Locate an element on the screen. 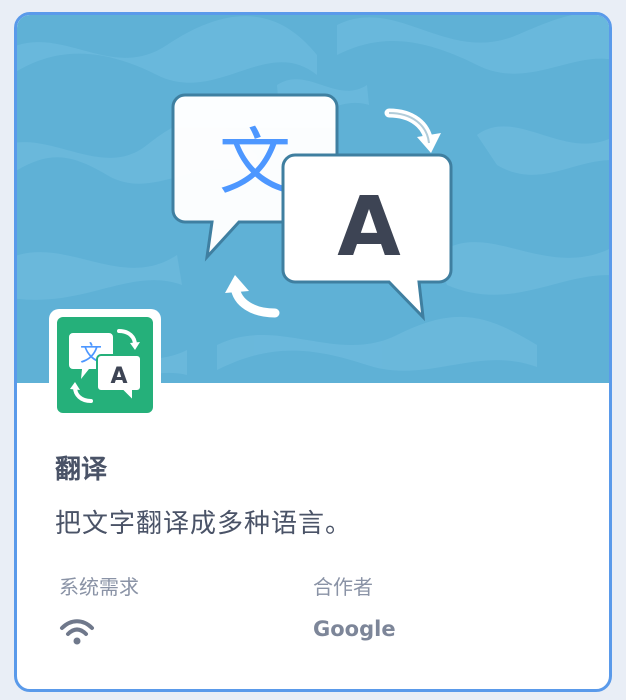  wifi-icon is located at coordinates (77, 632).